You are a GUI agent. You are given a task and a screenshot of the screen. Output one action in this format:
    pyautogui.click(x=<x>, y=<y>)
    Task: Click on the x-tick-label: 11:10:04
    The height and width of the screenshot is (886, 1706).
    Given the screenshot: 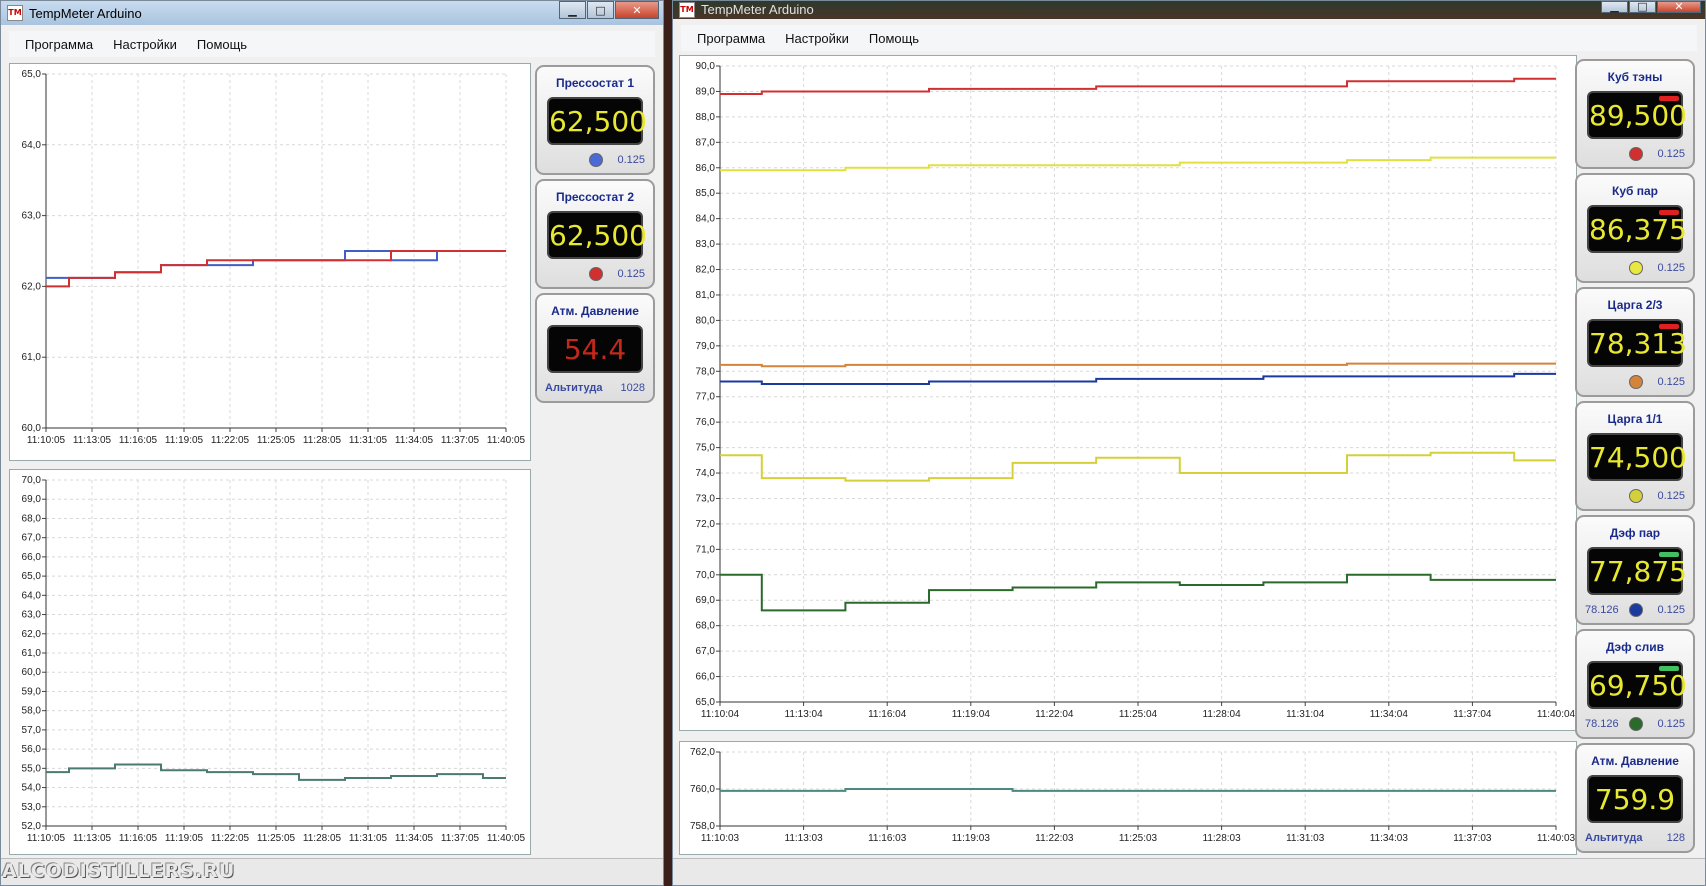 What is the action you would take?
    pyautogui.click(x=720, y=714)
    